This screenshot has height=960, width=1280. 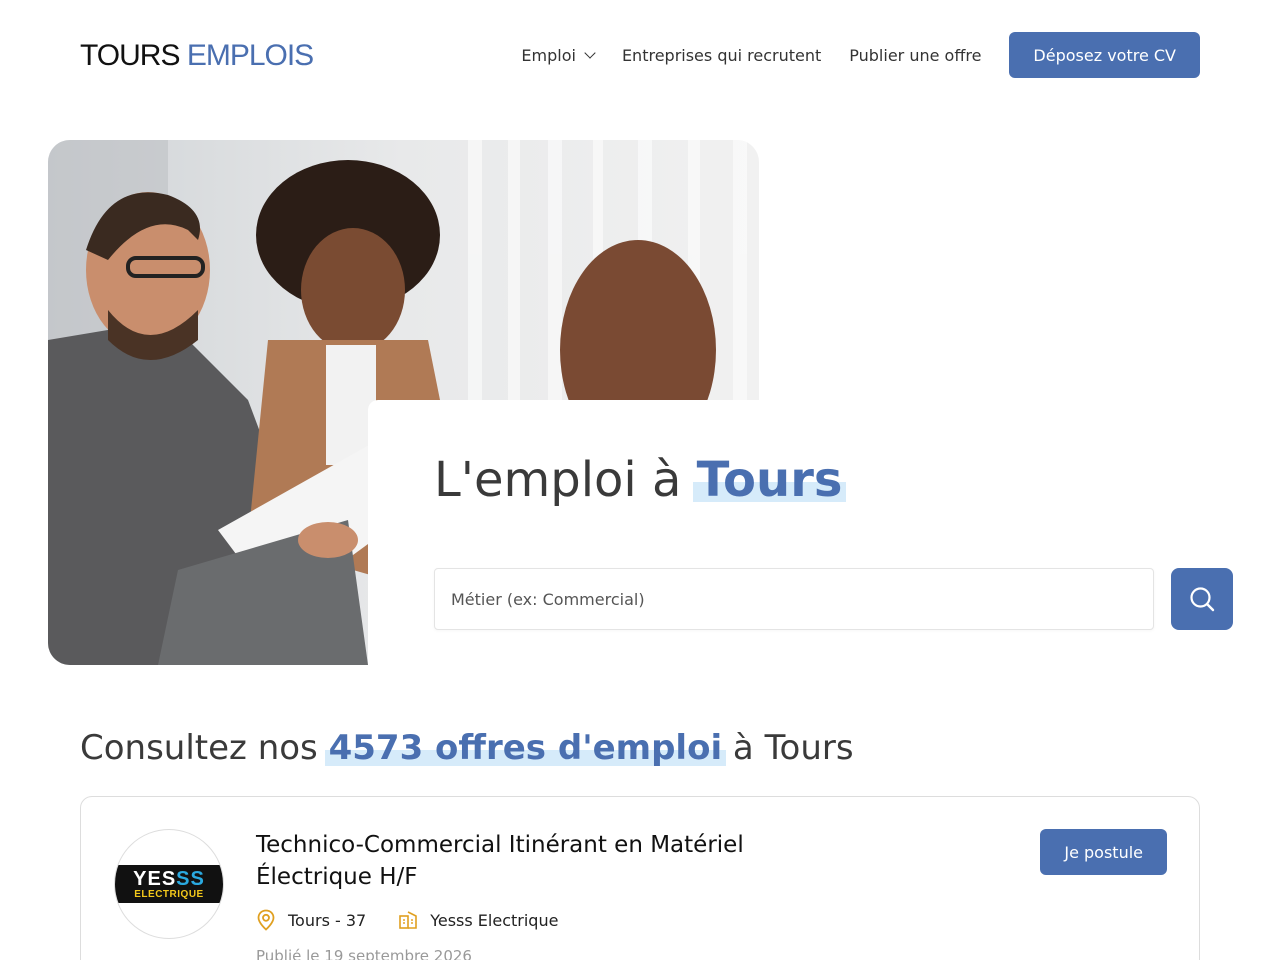 I want to click on deposit-cv-button: Déposez votre CV, so click(x=1104, y=55).